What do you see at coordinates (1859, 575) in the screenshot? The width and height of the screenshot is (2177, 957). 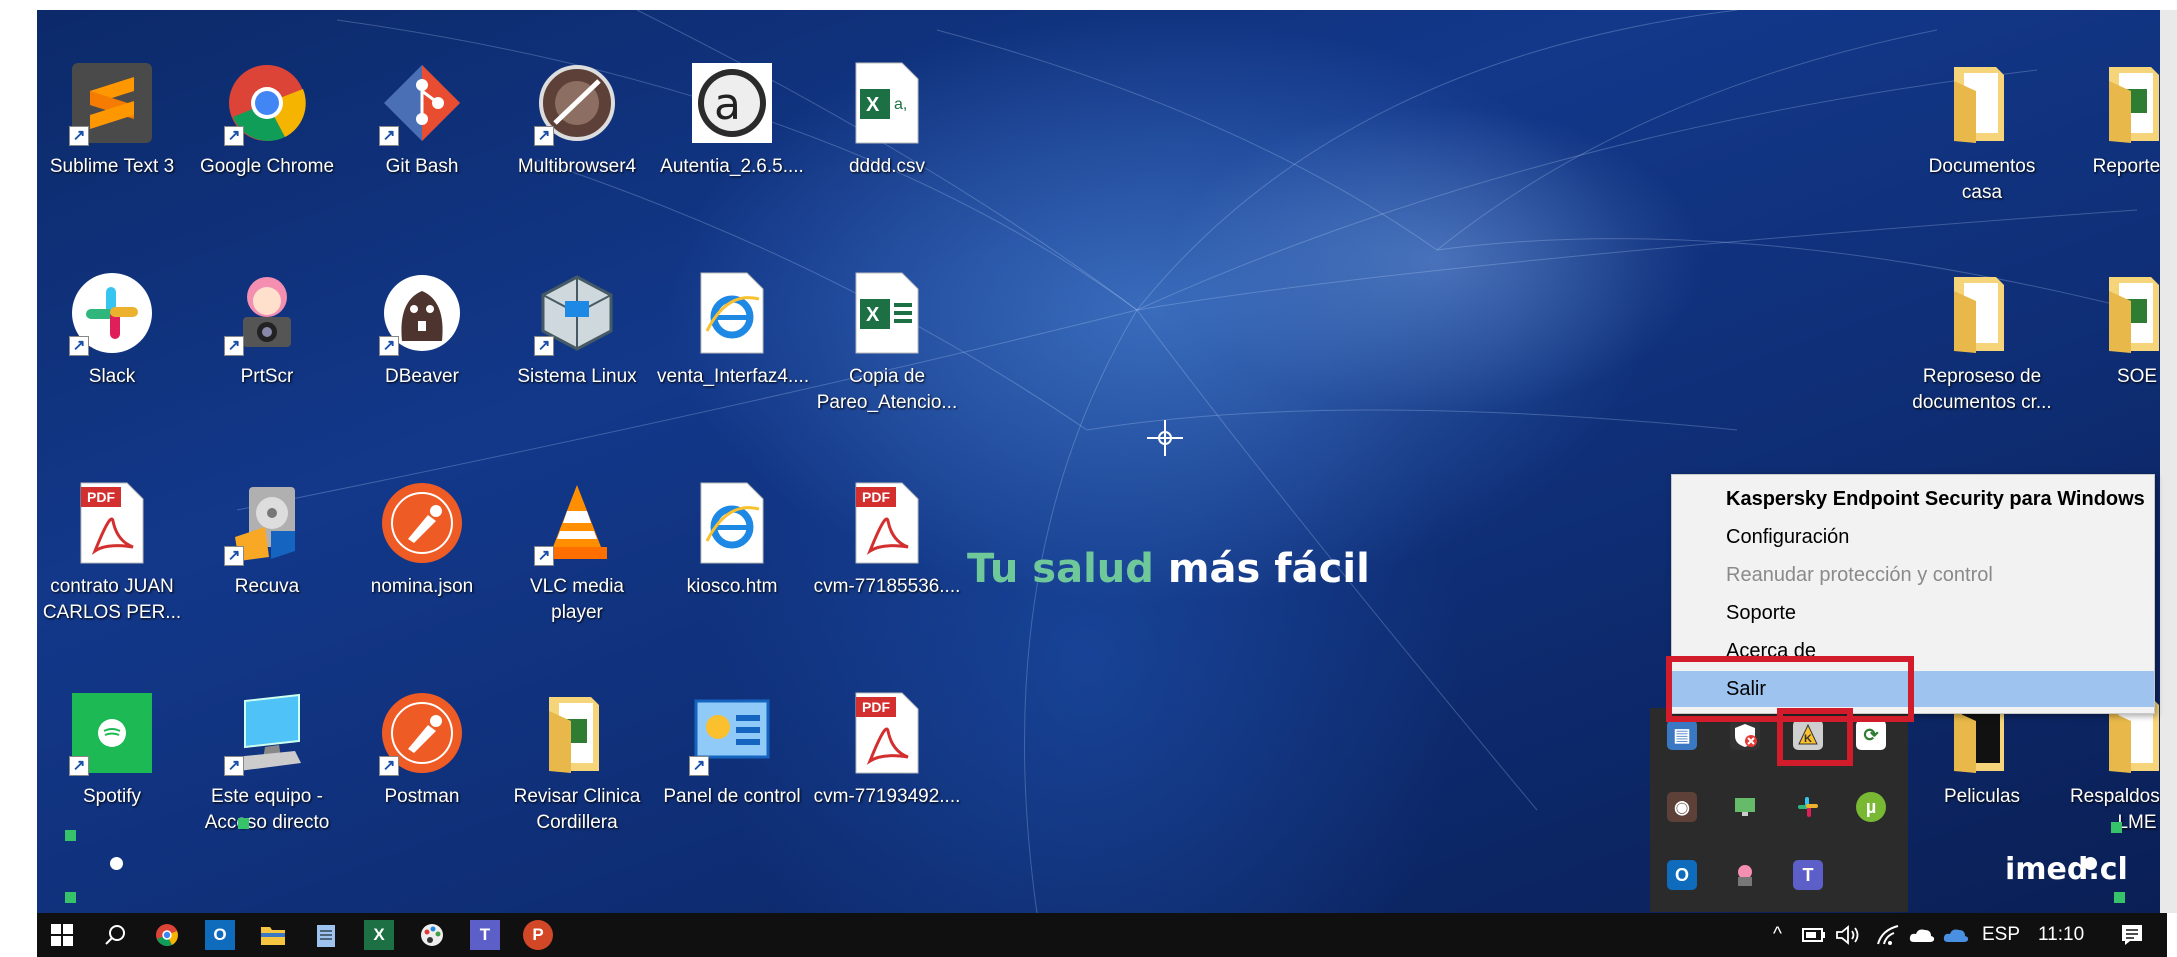 I see `menu-item-reanudar-proteccion: Reanudar protección y control` at bounding box center [1859, 575].